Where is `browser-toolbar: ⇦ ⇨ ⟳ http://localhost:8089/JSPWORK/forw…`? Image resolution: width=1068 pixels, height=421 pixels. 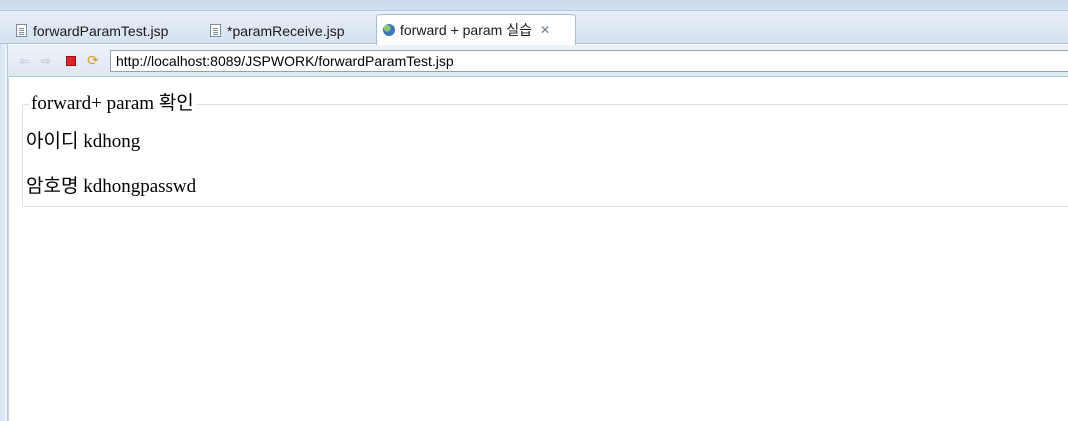
browser-toolbar: ⇦ ⇨ ⟳ http://localhost:8089/JSPWORK/forw… is located at coordinates (538, 61).